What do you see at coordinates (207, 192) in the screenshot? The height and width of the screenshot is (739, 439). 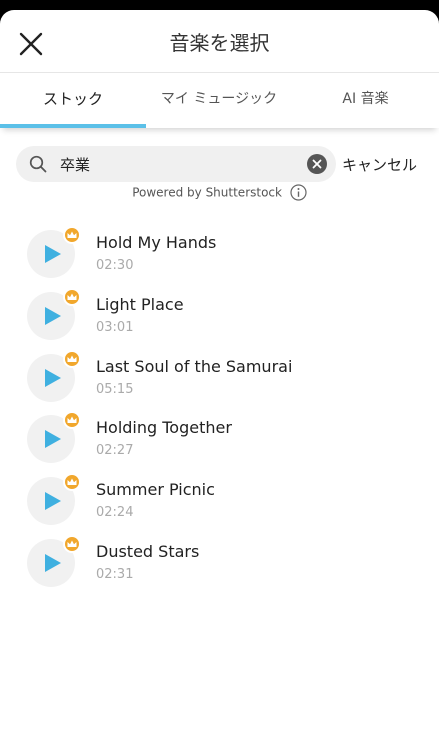 I see `powered-by-text: Powered by Shutterstock` at bounding box center [207, 192].